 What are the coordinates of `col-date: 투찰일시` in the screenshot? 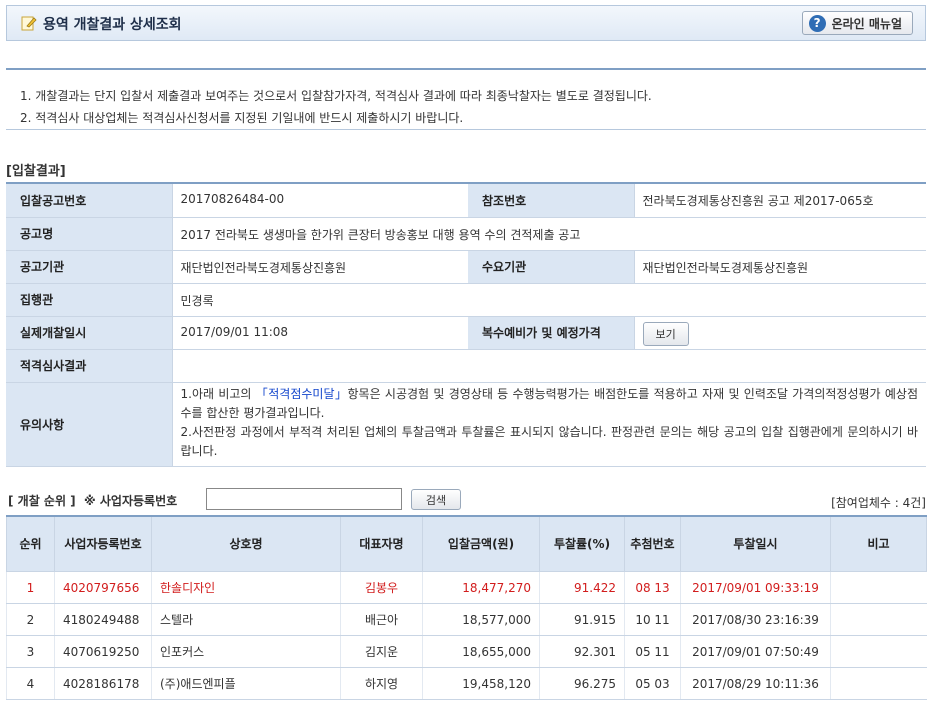 It's located at (755, 544).